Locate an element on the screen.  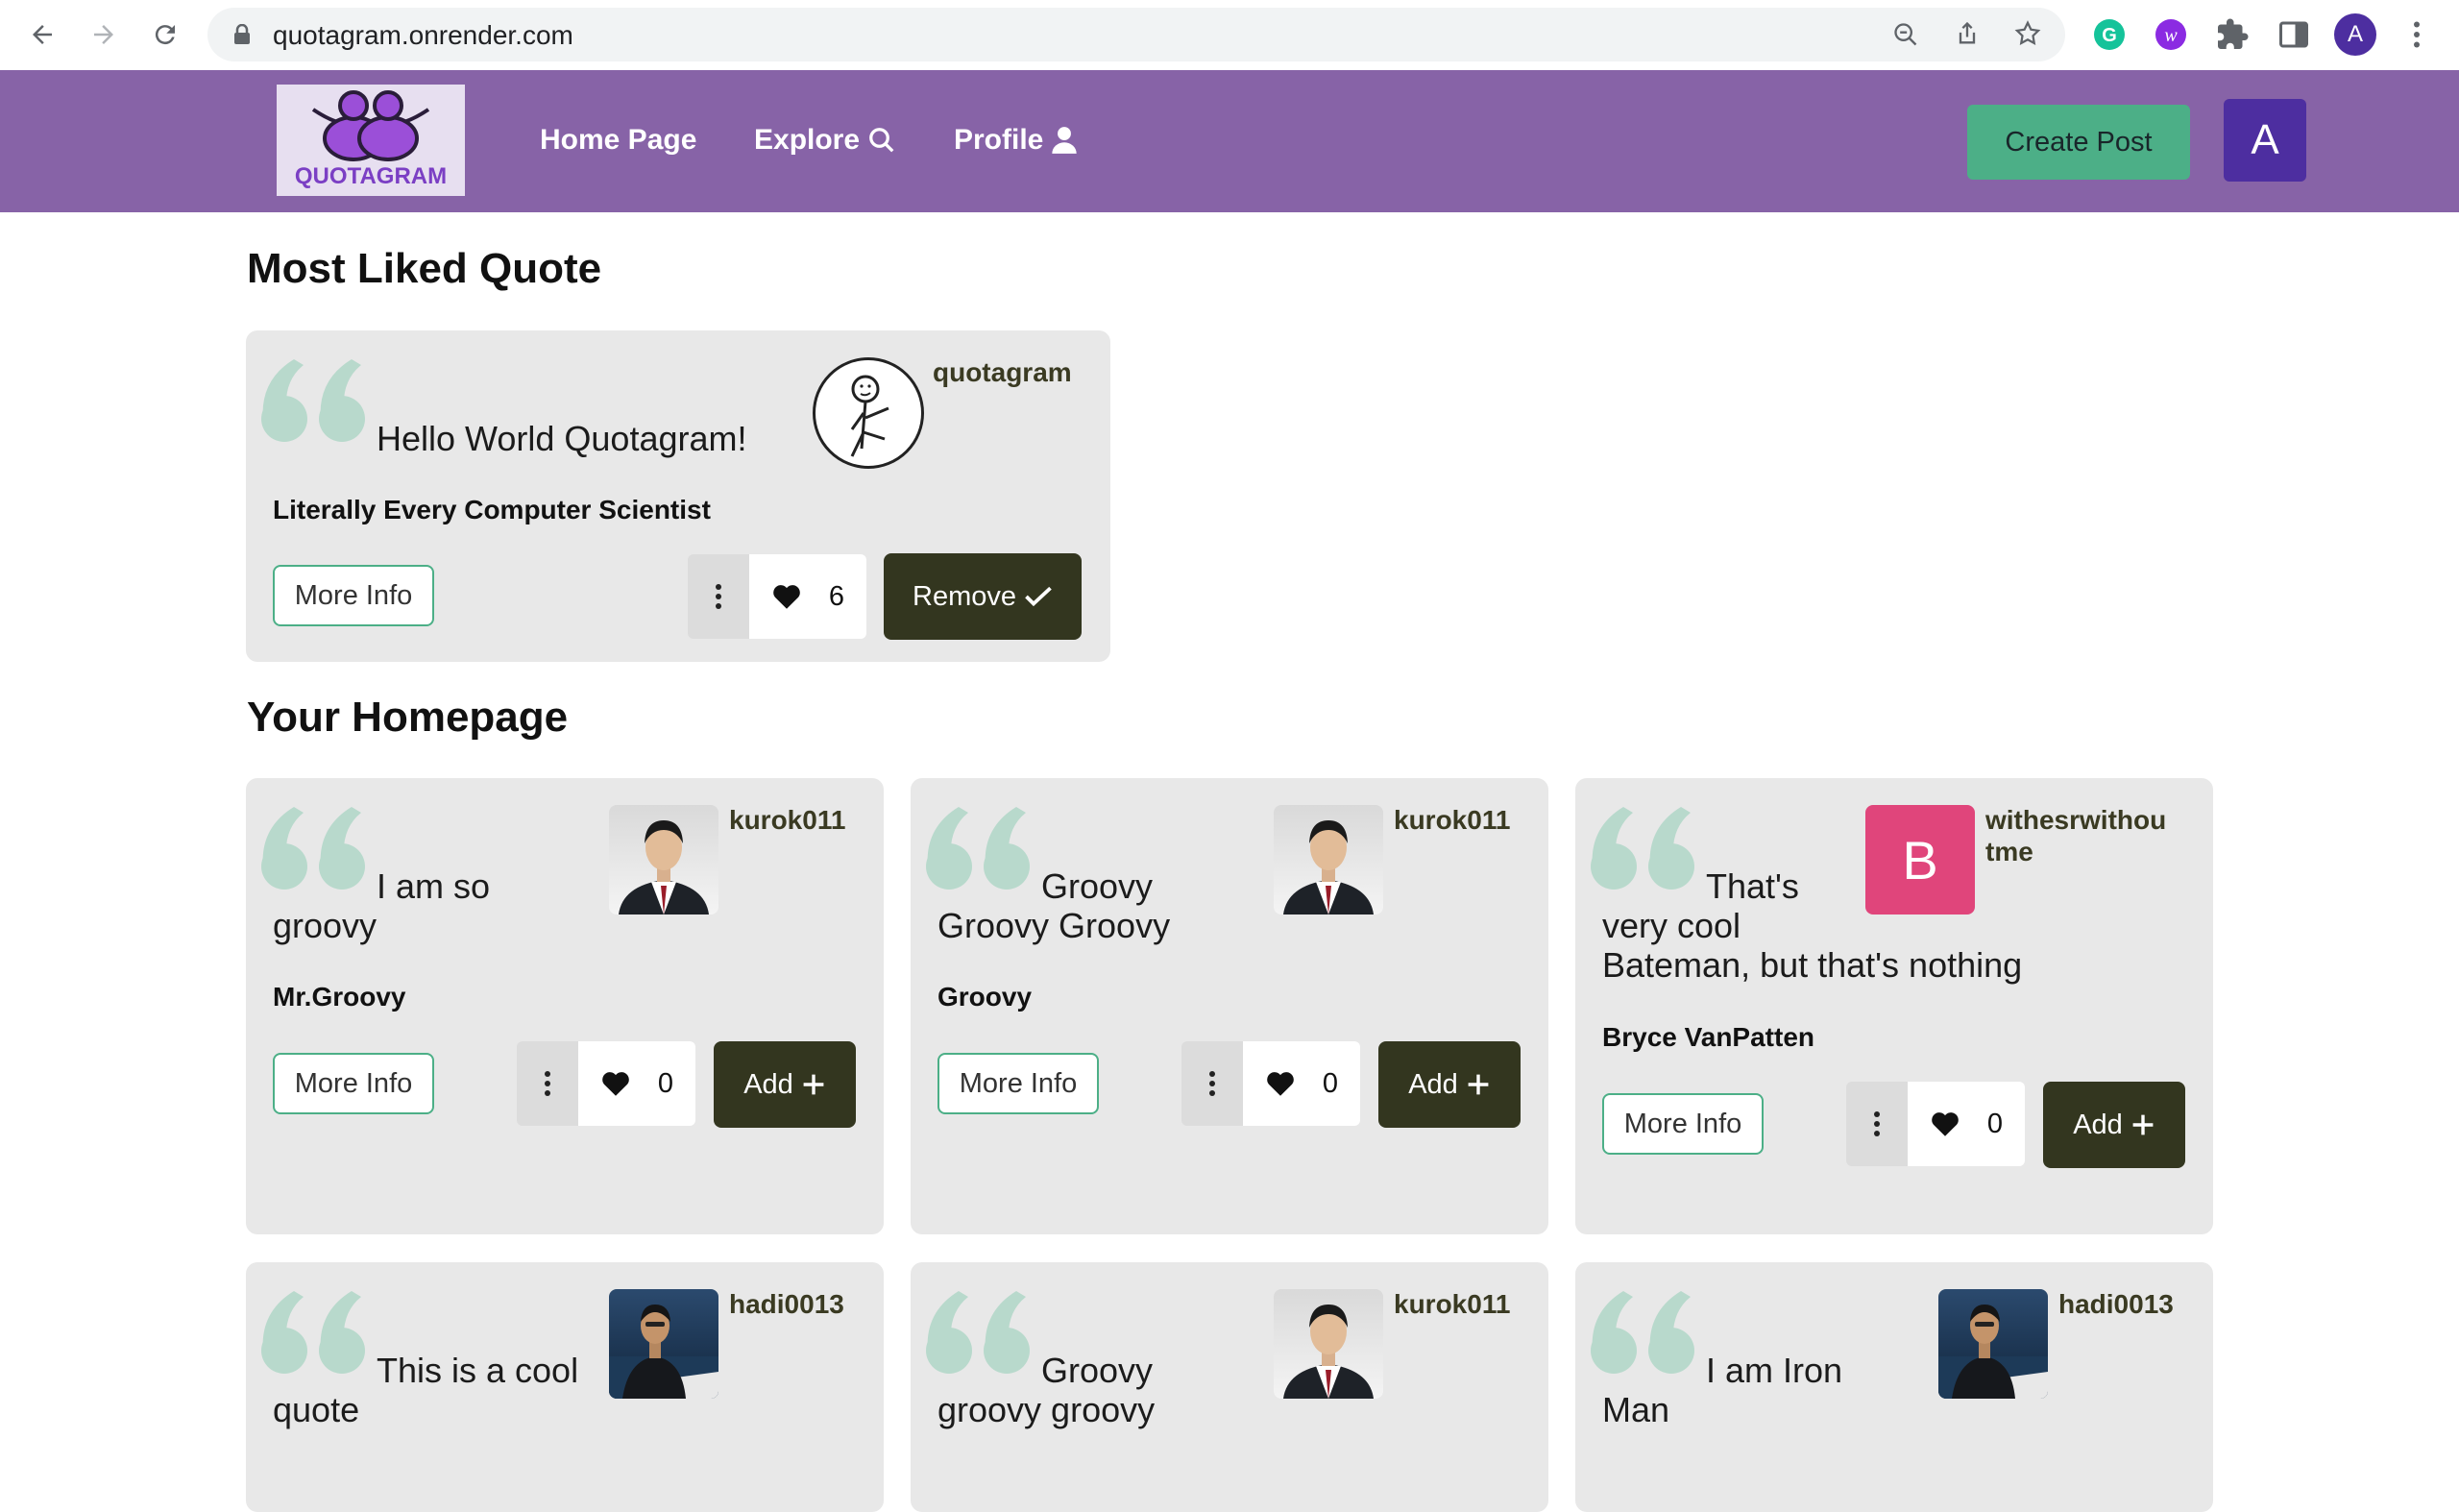
grammarly-extension-icon: G is located at coordinates (2109, 34).